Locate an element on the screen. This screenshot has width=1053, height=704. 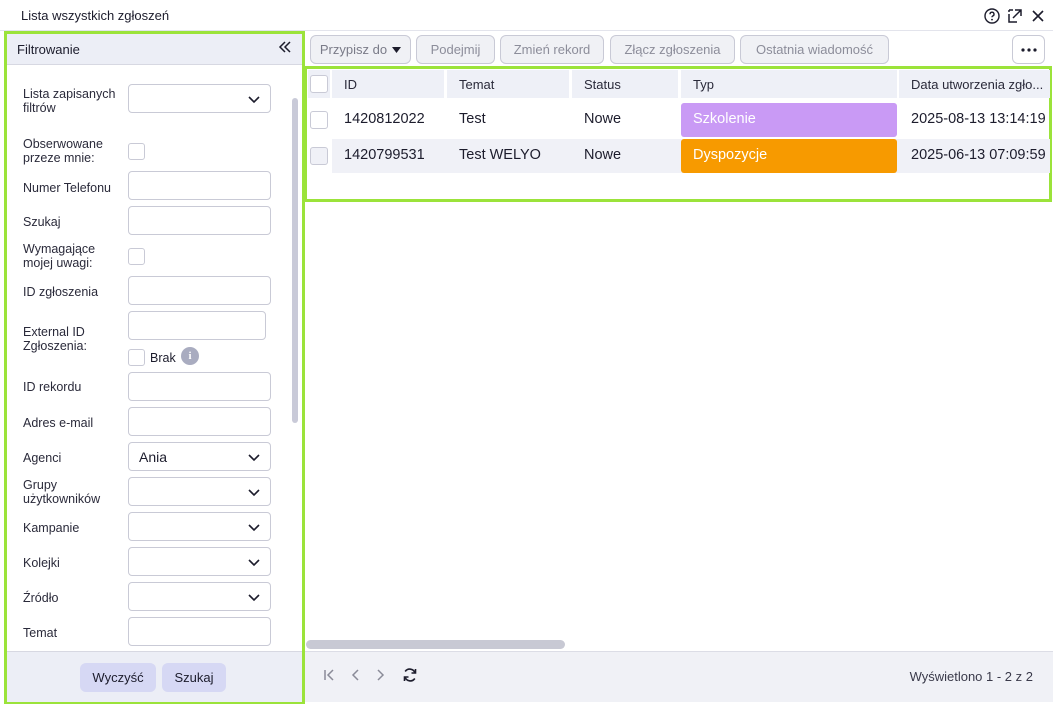
ticket-id-label: ID zgłoszenia is located at coordinates (61, 292).